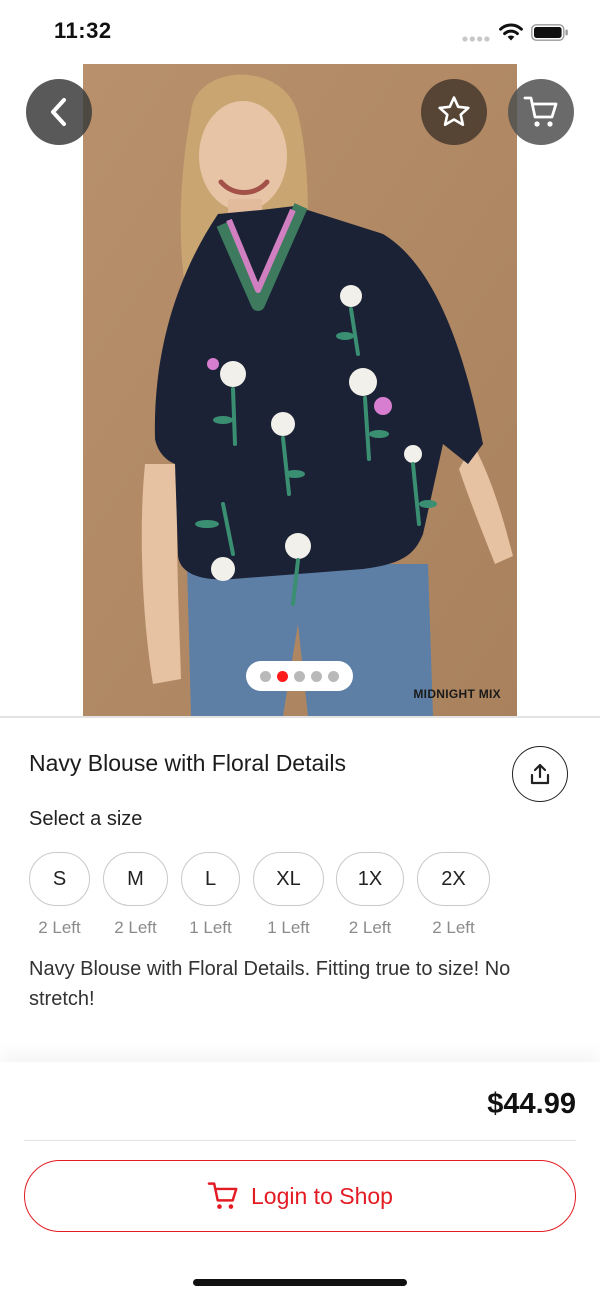 Image resolution: width=600 pixels, height=1299 pixels. I want to click on size-option-2x: 2X 2 Left, so click(453, 895).